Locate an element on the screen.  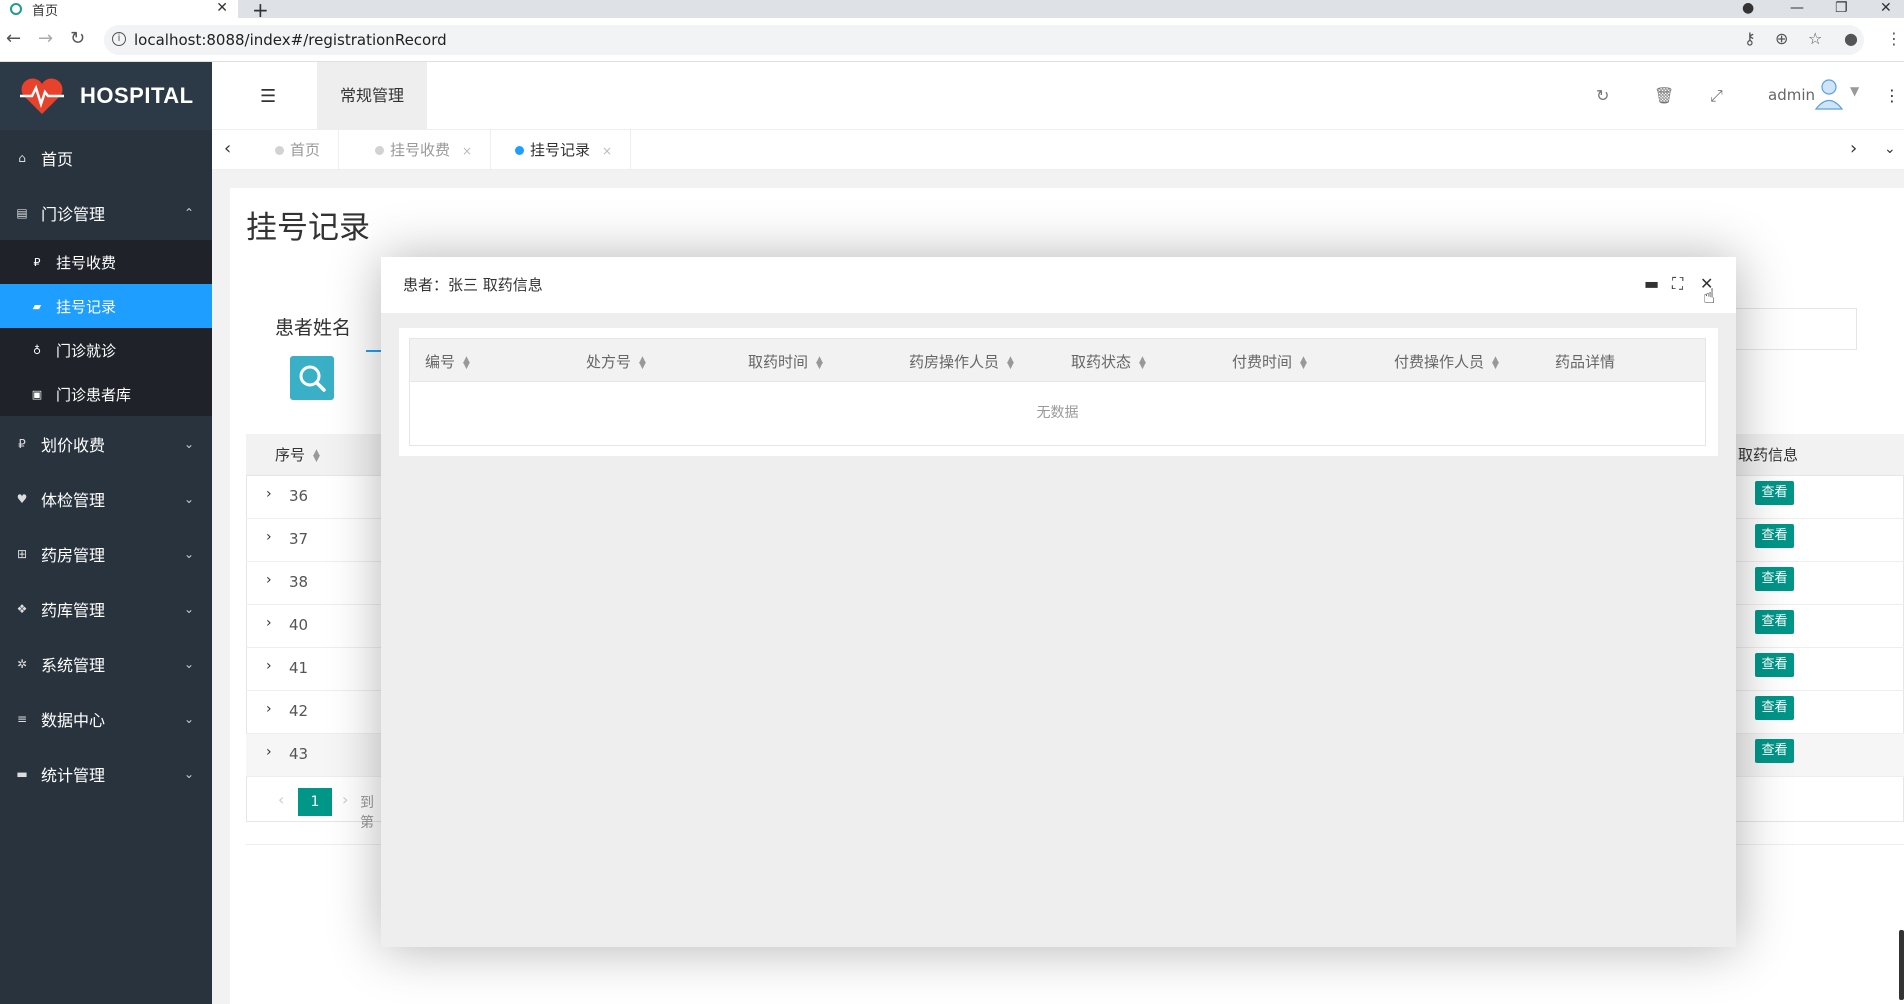
zoom-icon: ⊕ is located at coordinates (1781, 38).